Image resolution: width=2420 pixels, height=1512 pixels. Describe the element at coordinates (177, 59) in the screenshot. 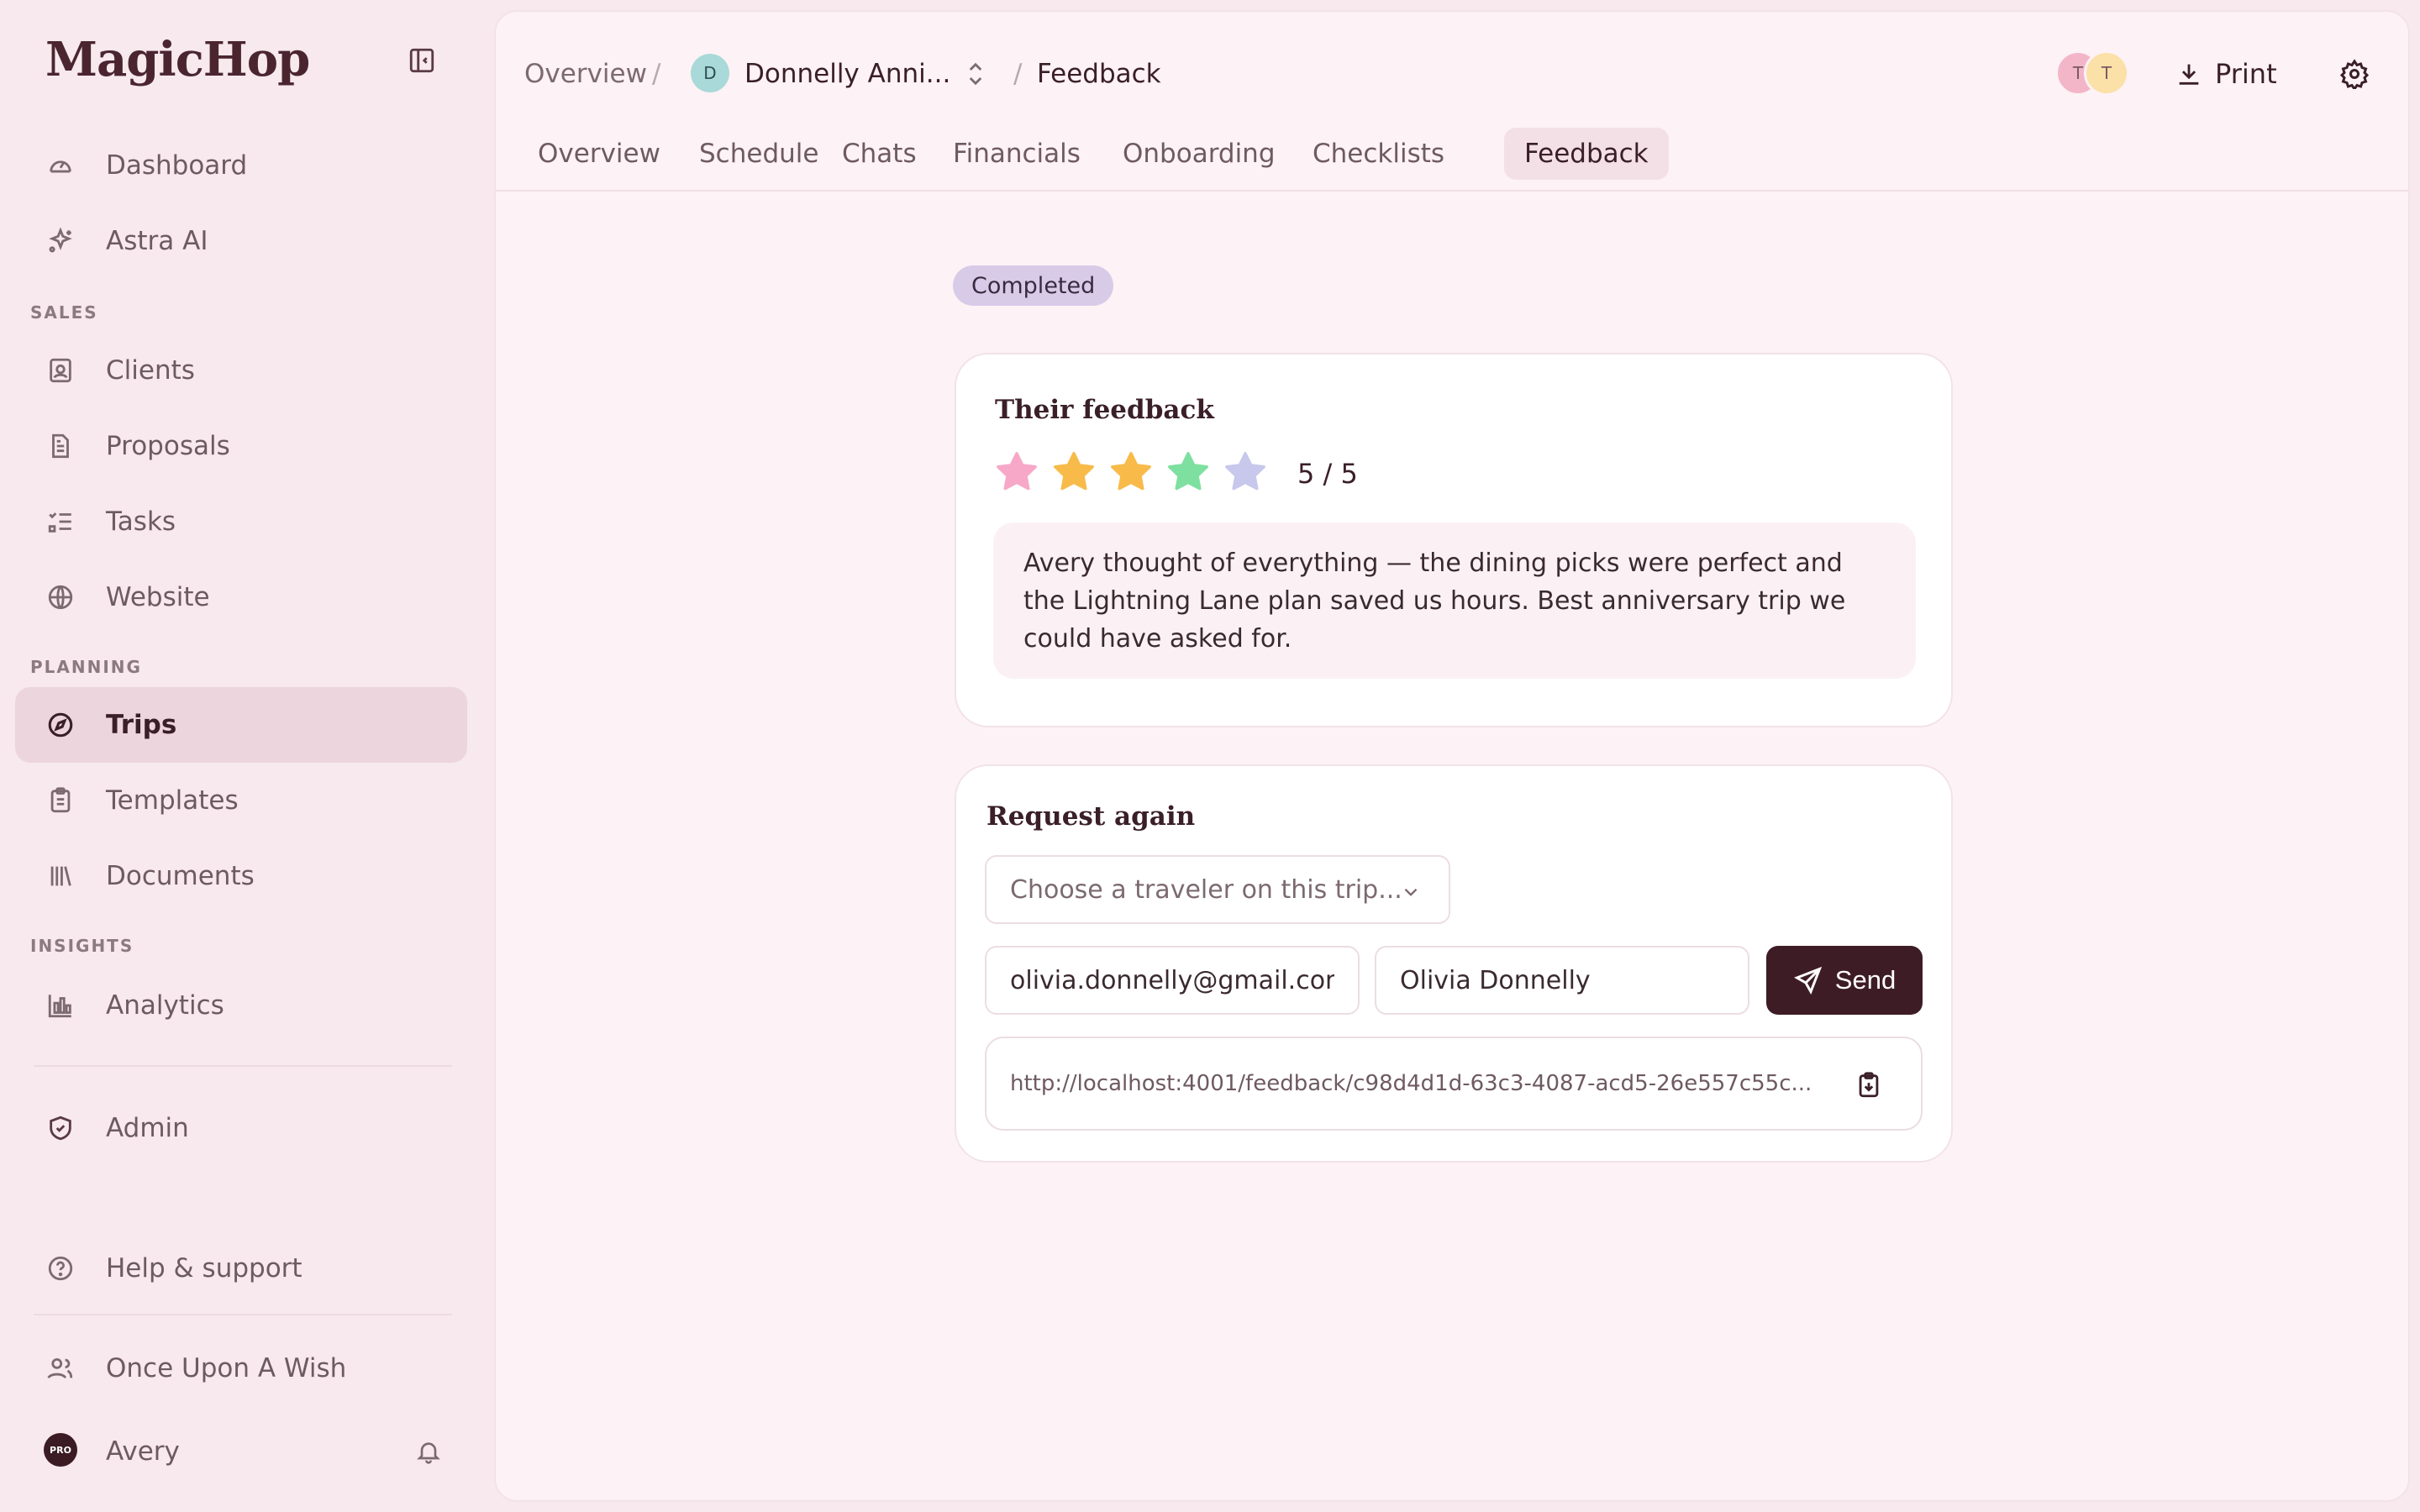

I see `app-logo: MagicHop` at that location.